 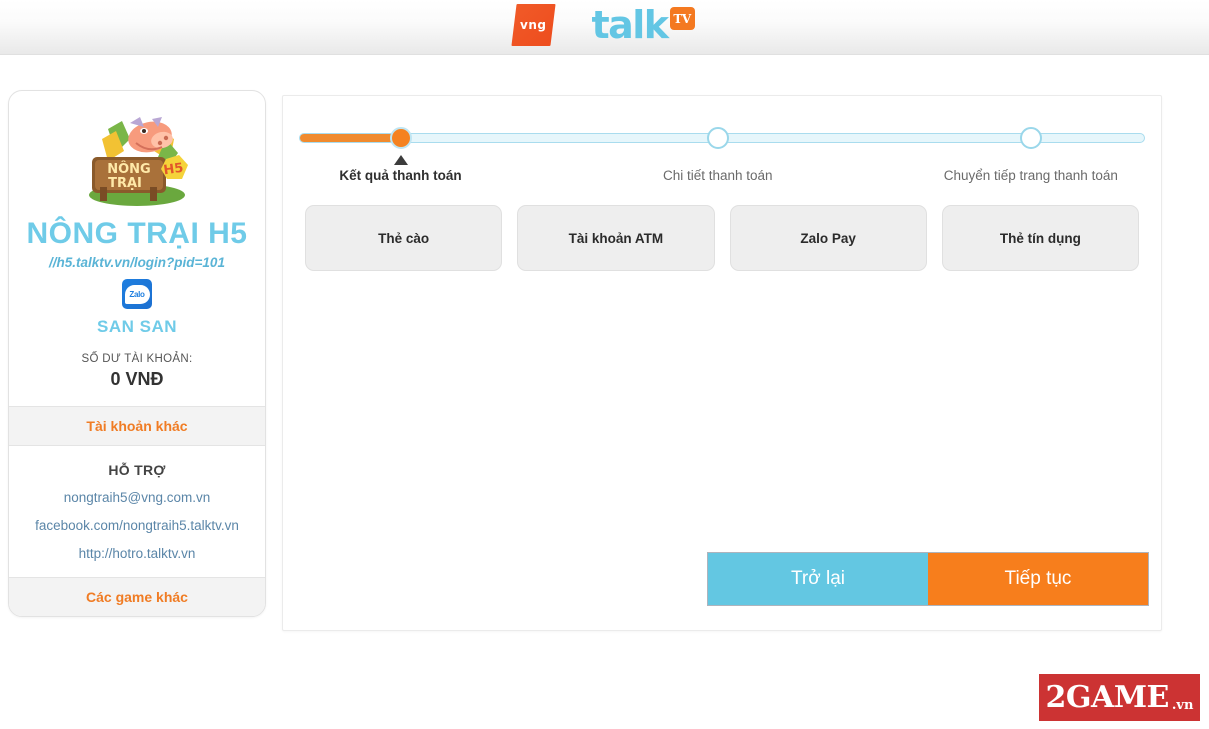 I want to click on tv-badge-icon: TV, so click(x=682, y=18).